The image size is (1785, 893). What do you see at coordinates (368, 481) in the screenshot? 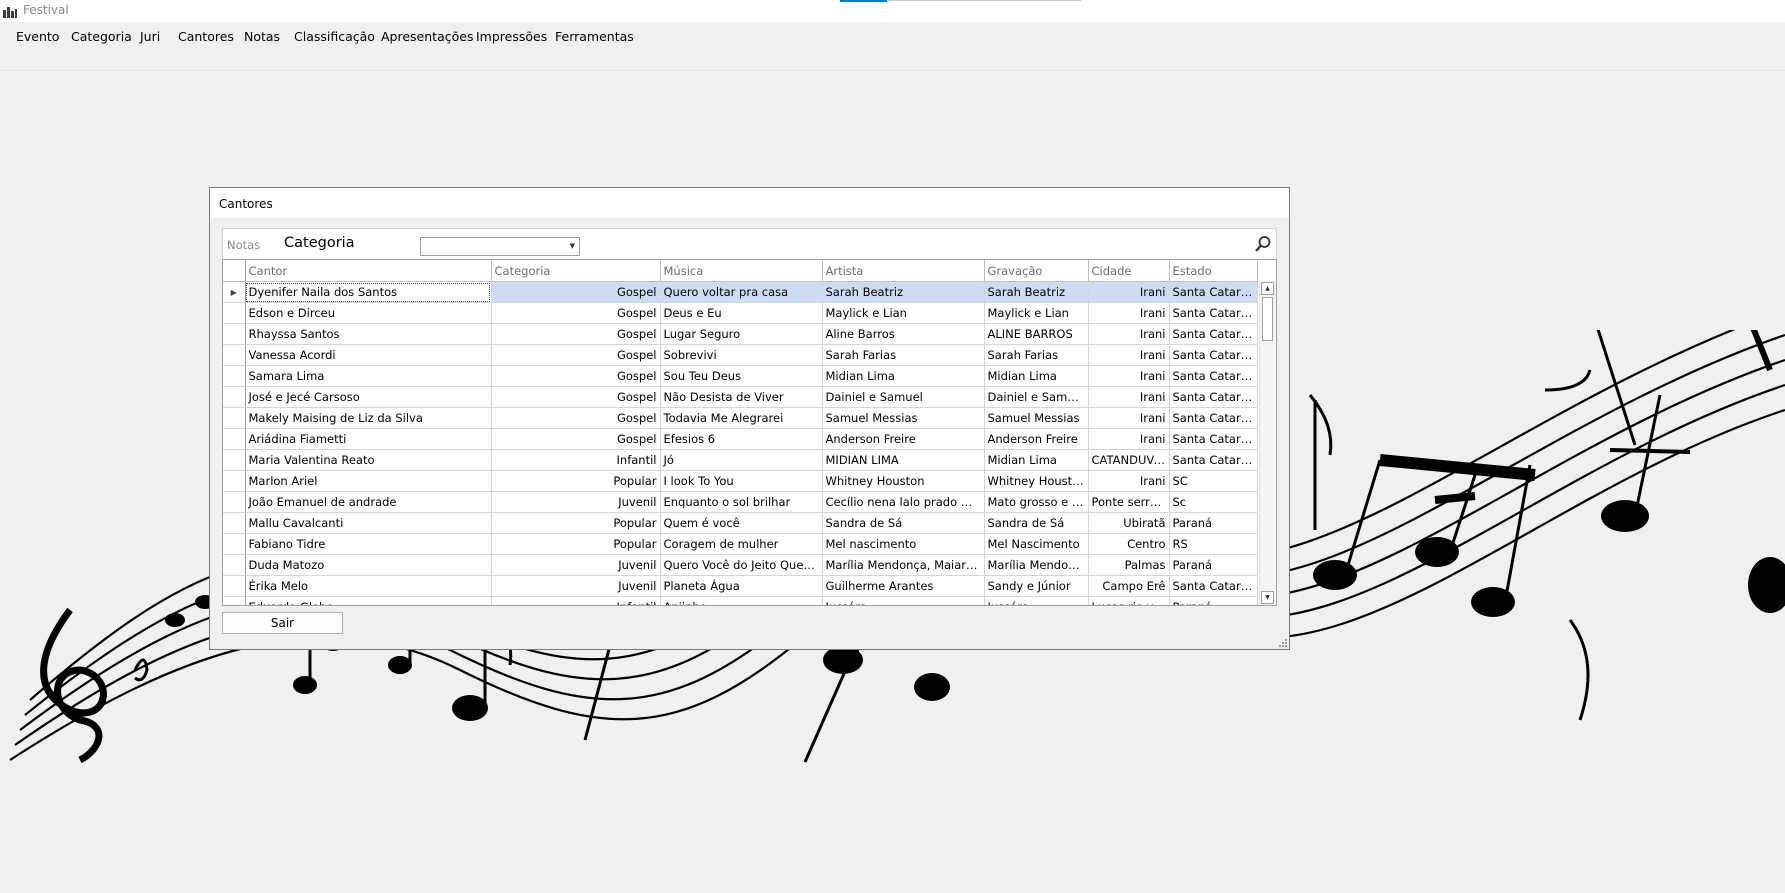
I see `cantor-cell: Marlon Ariel` at bounding box center [368, 481].